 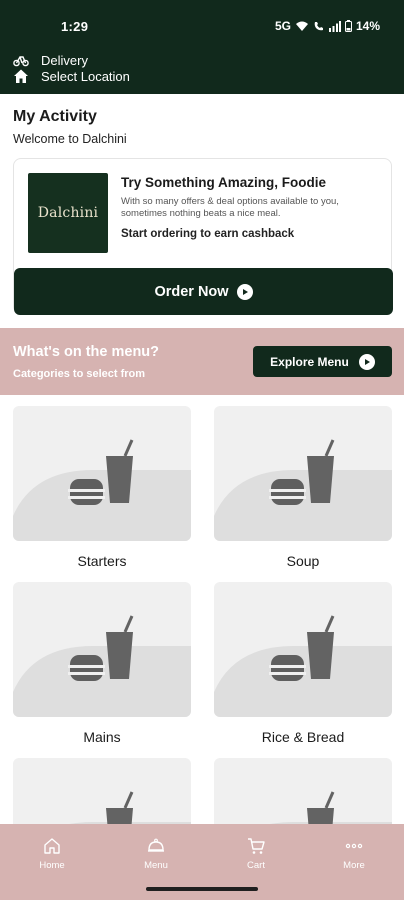 I want to click on status-icons: 5G 14%, so click(x=327, y=26).